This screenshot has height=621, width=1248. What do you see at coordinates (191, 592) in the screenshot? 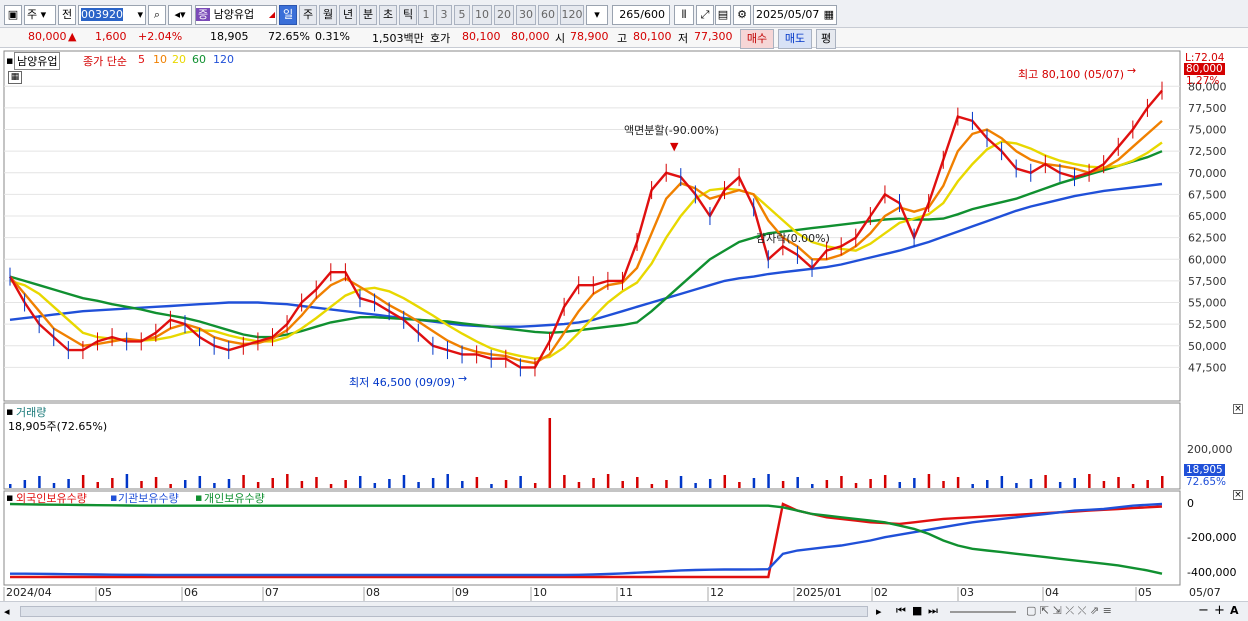
I see `x-tick-label: 06` at bounding box center [191, 592].